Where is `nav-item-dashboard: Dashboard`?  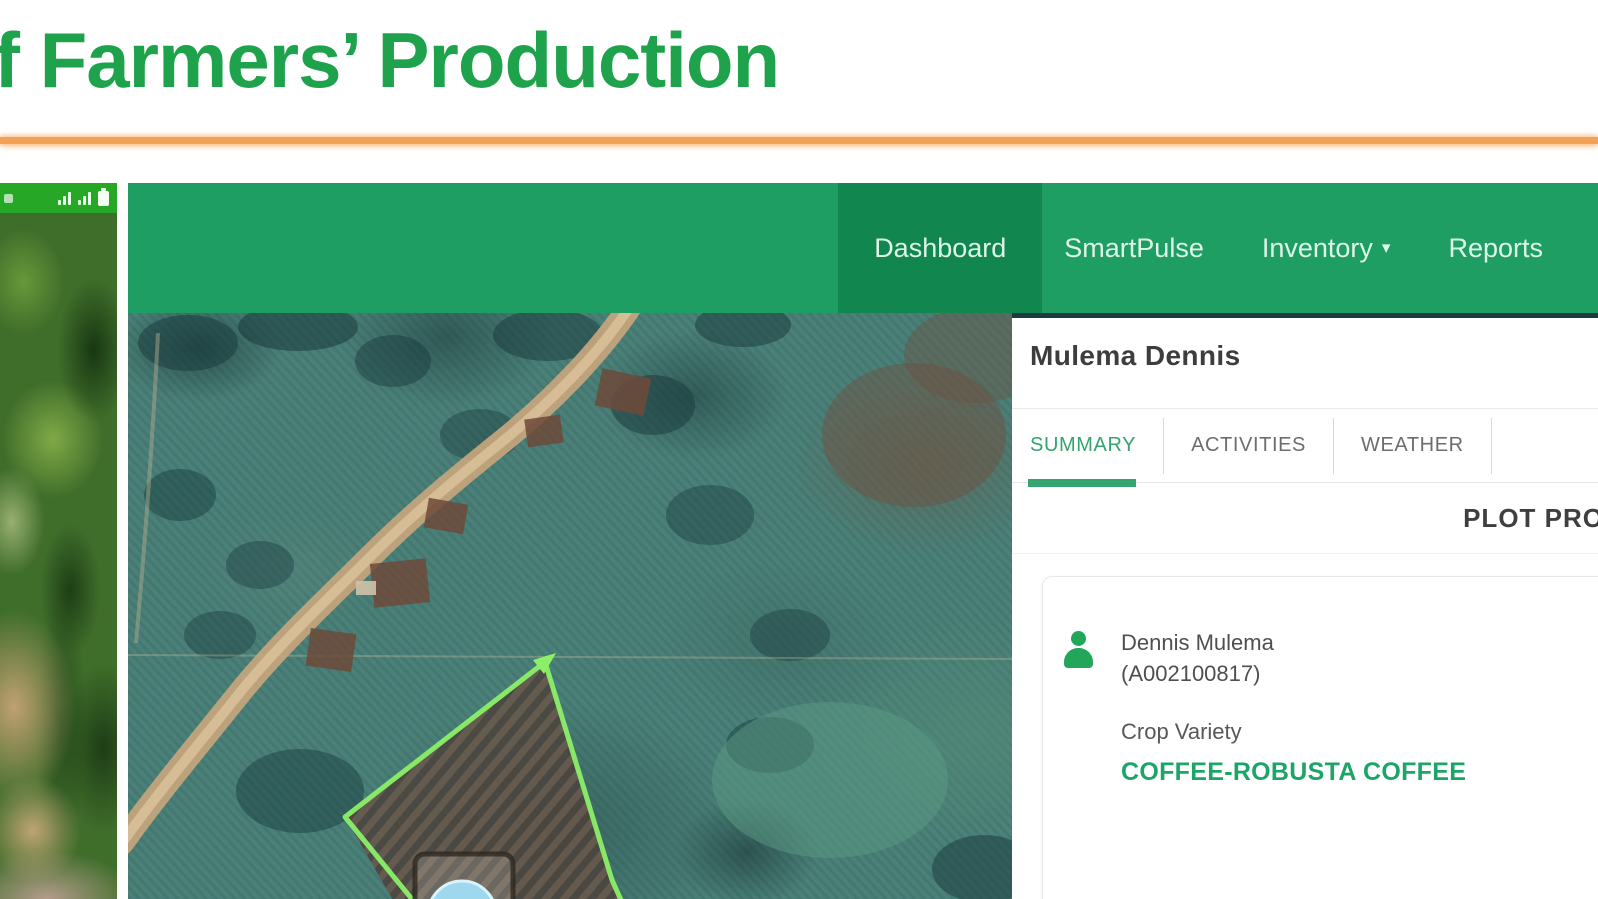 nav-item-dashboard: Dashboard is located at coordinates (940, 248).